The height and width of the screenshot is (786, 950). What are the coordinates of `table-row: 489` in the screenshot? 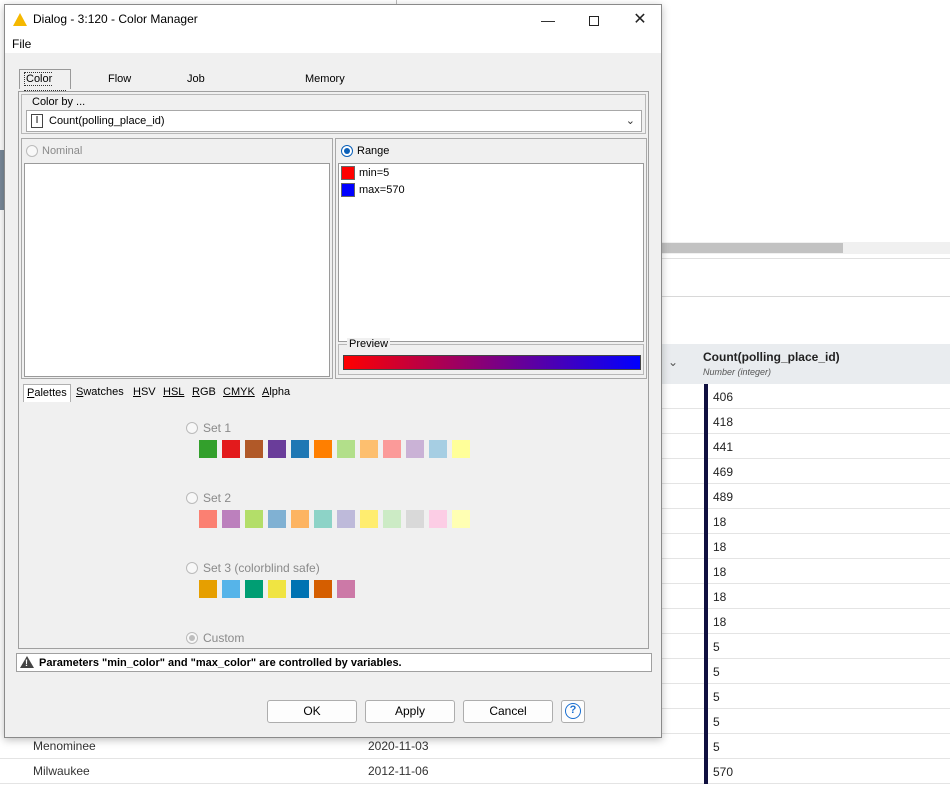 It's located at (806, 496).